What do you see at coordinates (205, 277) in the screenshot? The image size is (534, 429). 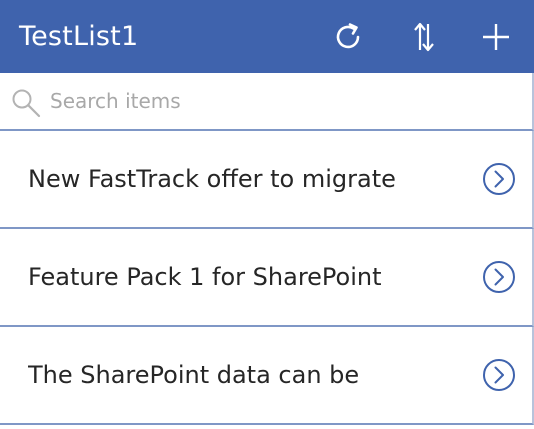 I see `list-item-title: Feature Pack 1 for SharePoint` at bounding box center [205, 277].